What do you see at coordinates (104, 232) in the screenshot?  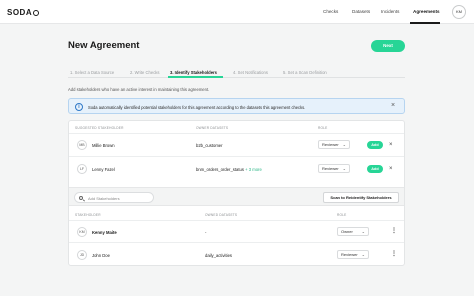 I see `stakeholder-name: Kenny Maite` at bounding box center [104, 232].